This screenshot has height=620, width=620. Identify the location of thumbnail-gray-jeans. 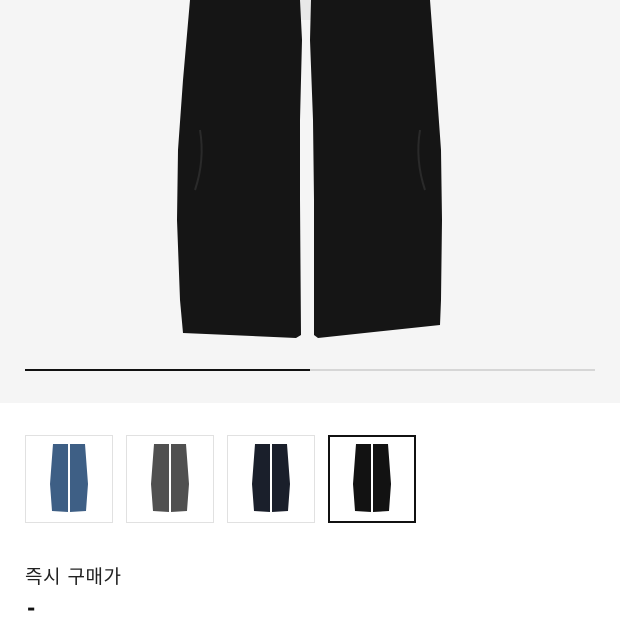
(170, 479).